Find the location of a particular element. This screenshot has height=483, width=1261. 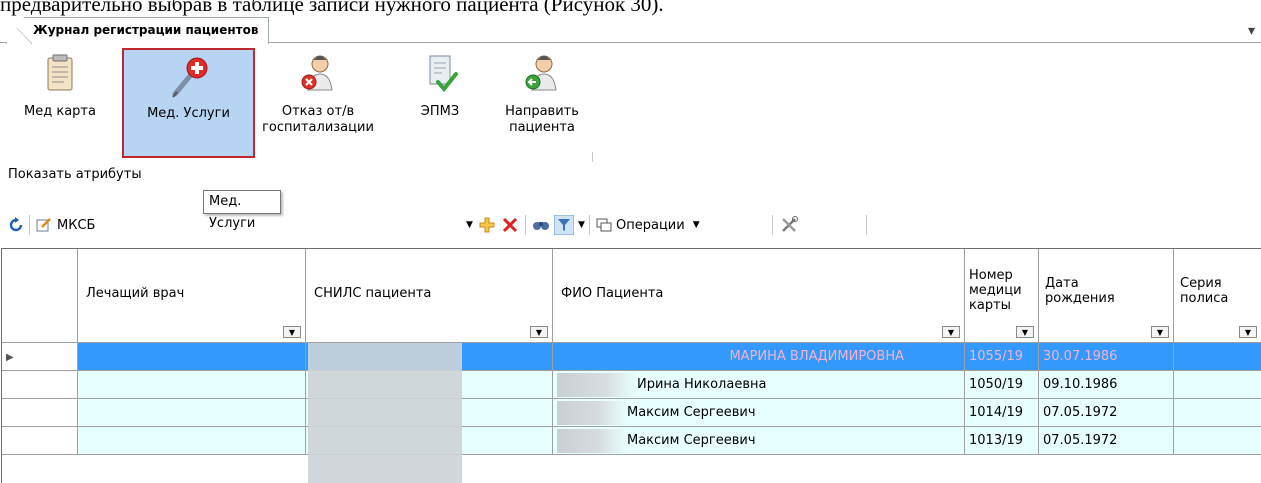

epmz-label: ЭПМЗ is located at coordinates (440, 111).